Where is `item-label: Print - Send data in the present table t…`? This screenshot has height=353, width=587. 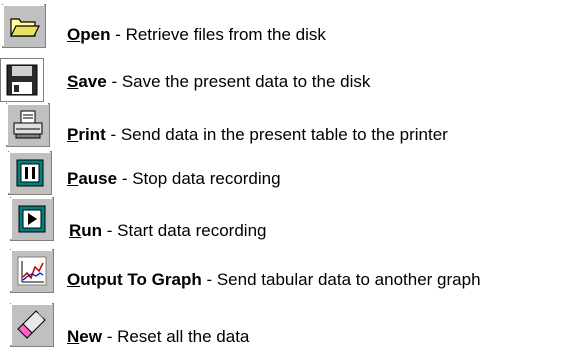
item-label: Print - Send data in the present table t… is located at coordinates (257, 135).